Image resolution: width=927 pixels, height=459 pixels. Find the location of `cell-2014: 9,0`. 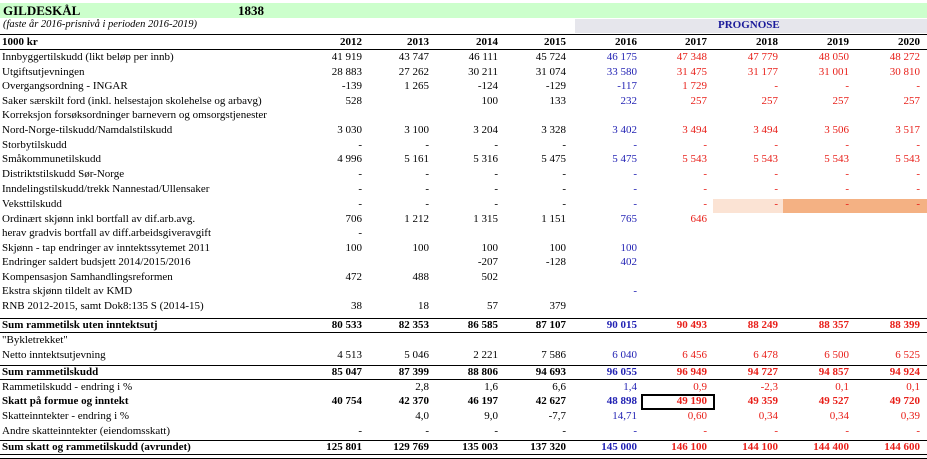

cell-2014: 9,0 is located at coordinates (468, 416).